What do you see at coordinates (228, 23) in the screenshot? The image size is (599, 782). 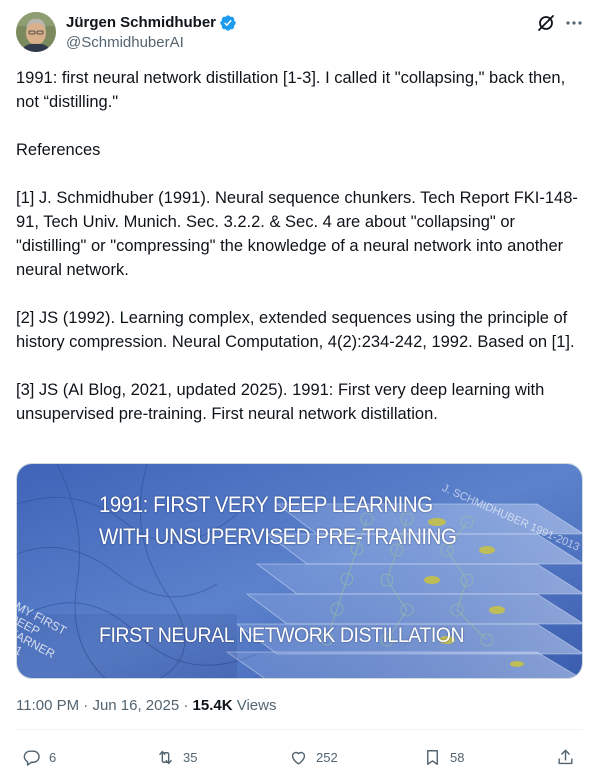 I see `verified-badge-icon` at bounding box center [228, 23].